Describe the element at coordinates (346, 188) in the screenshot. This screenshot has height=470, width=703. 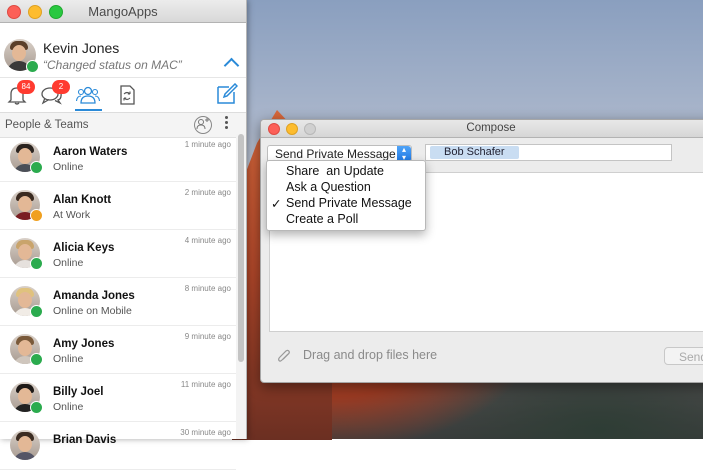
I see `menu-item-ask-question: Ask a Question` at that location.